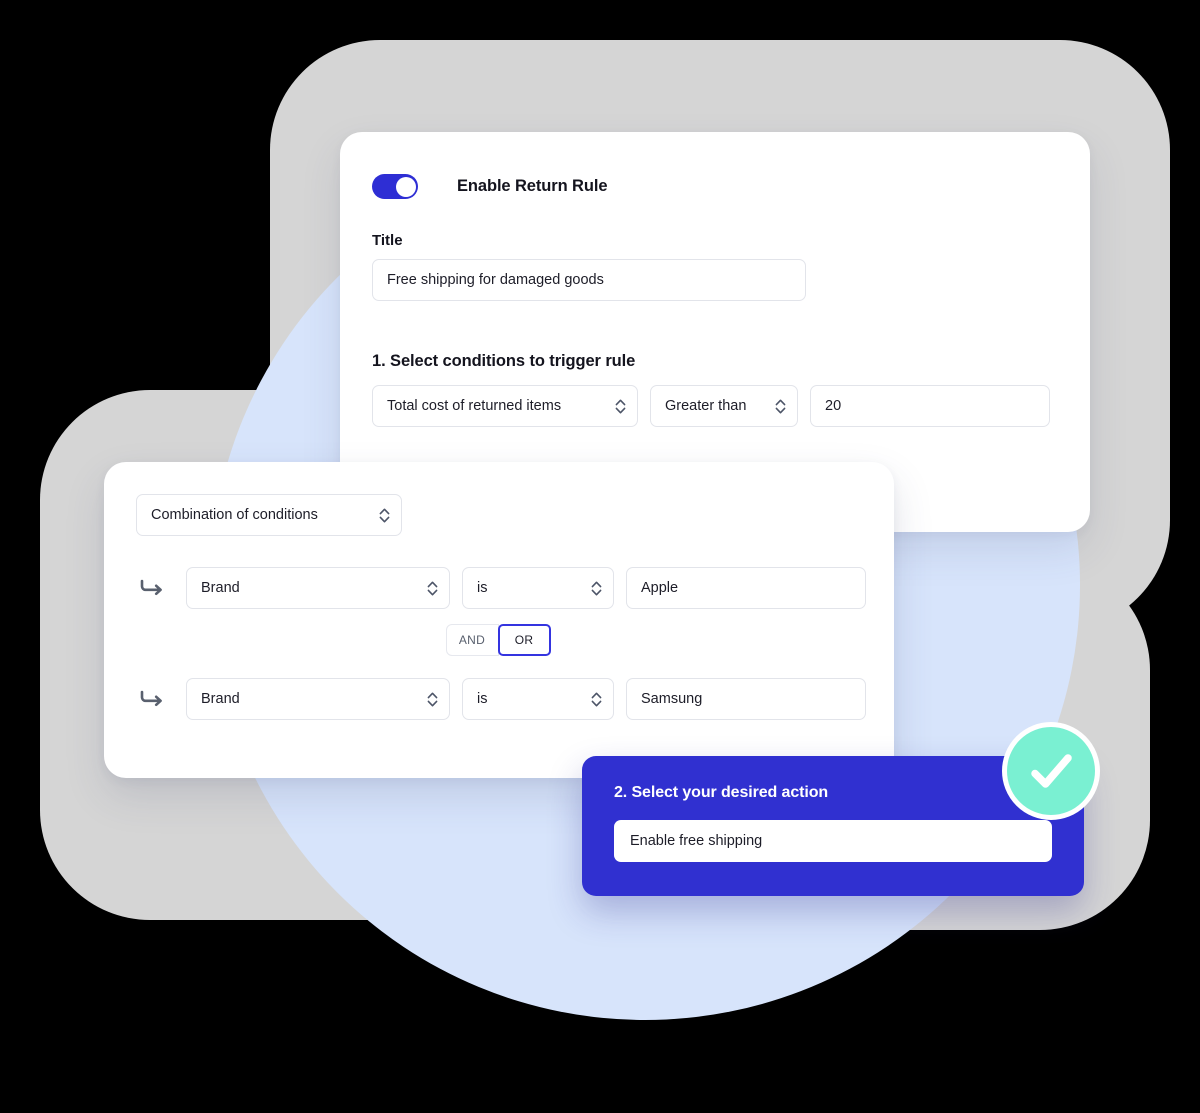 Image resolution: width=1200 pixels, height=1113 pixels. Describe the element at coordinates (930, 406) in the screenshot. I see `trigger-value-input: 20` at that location.